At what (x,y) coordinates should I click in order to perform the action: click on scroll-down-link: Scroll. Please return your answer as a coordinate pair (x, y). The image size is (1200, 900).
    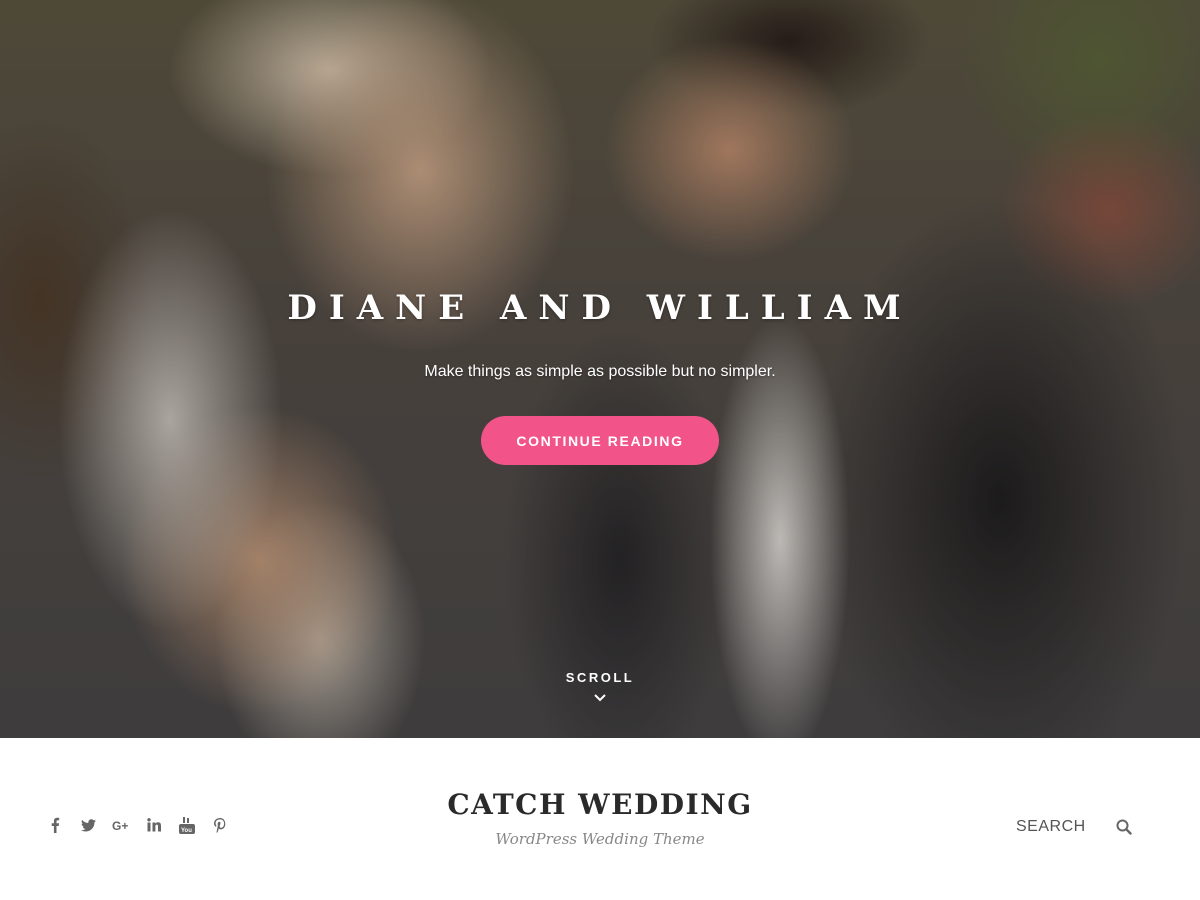
    Looking at the image, I should click on (600, 695).